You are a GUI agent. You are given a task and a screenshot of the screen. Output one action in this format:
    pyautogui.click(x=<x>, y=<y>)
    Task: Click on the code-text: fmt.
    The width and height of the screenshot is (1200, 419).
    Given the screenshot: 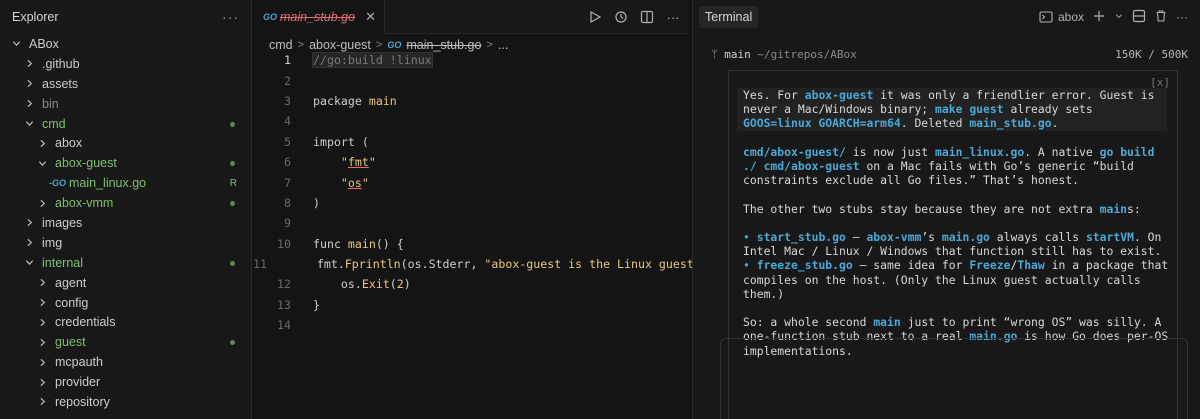 What is the action you would take?
    pyautogui.click(x=316, y=264)
    